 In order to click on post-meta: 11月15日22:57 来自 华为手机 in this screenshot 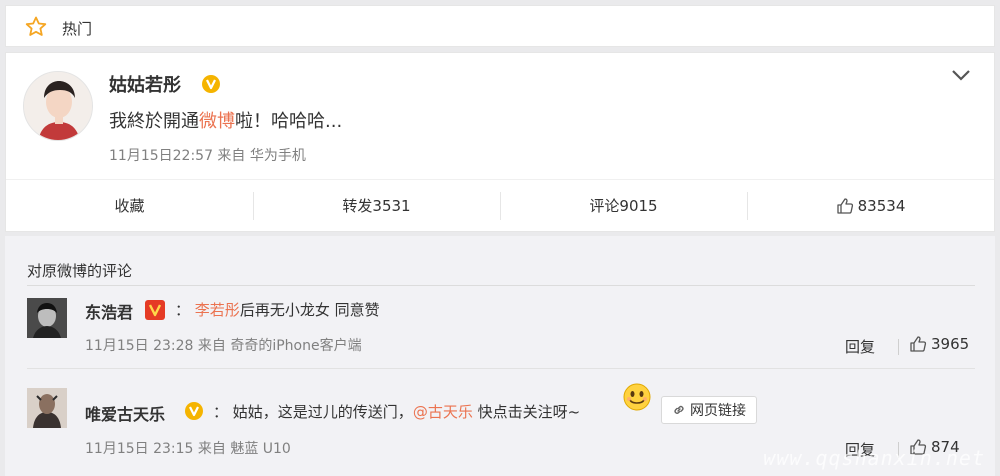, I will do `click(207, 156)`.